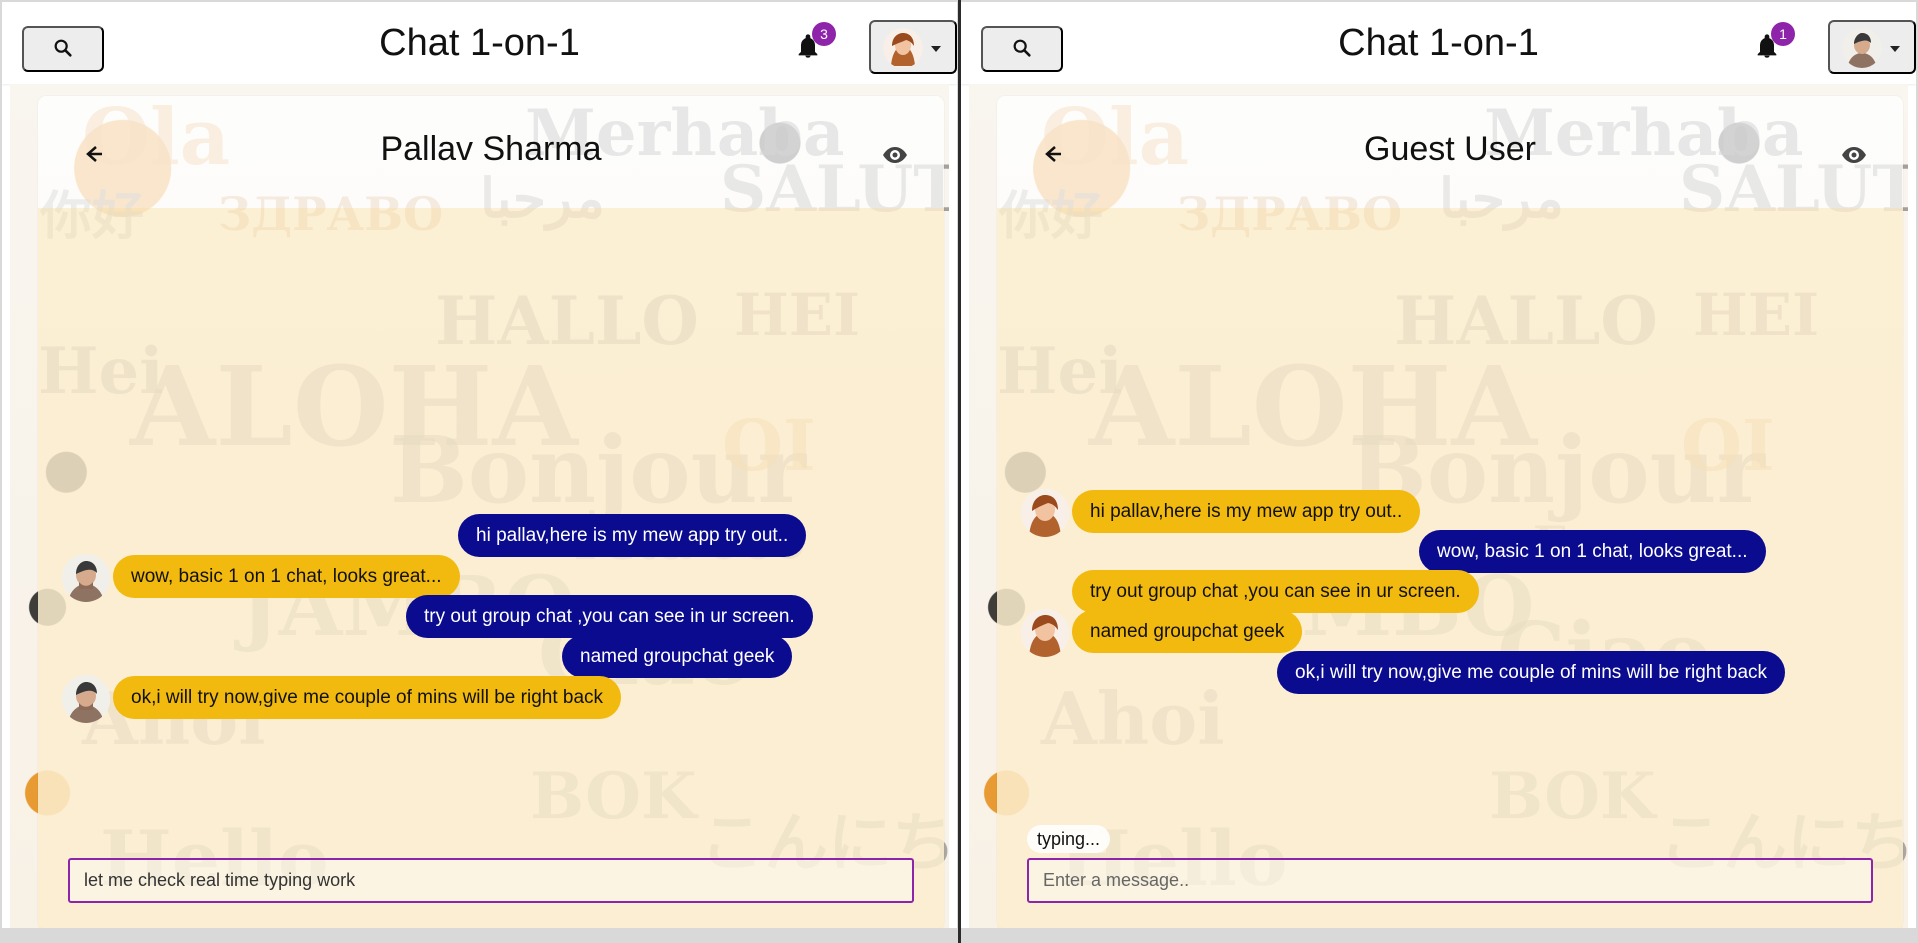 Image resolution: width=1918 pixels, height=943 pixels. Describe the element at coordinates (491, 149) in the screenshot. I see `chat-partner-name: Pallav Sharma` at that location.